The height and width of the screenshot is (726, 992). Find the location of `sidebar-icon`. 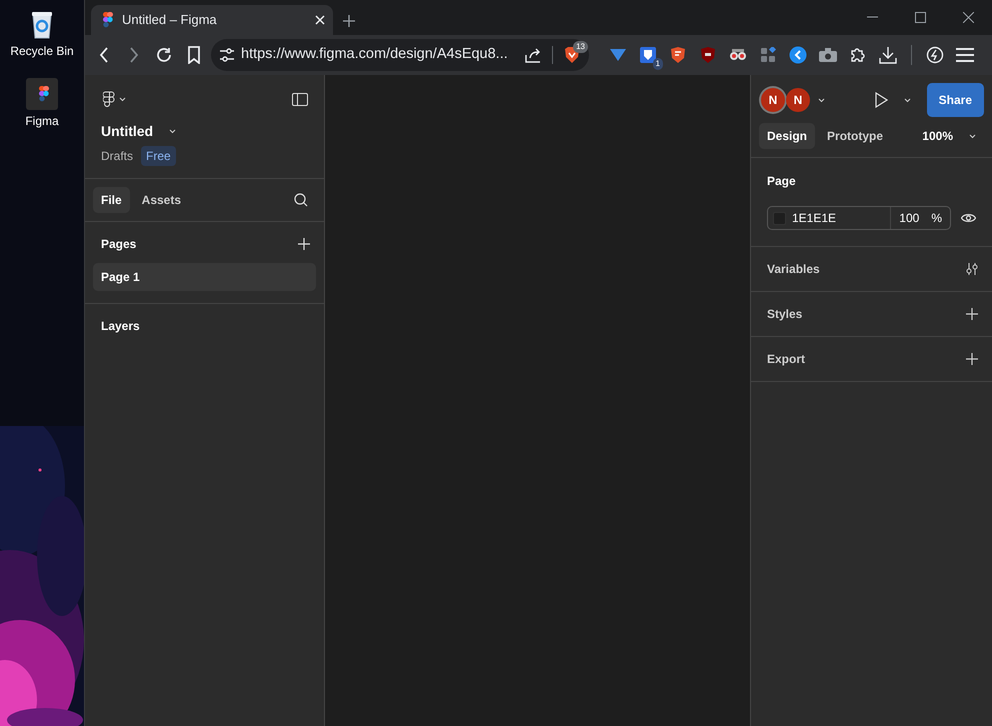

sidebar-icon is located at coordinates (300, 99).